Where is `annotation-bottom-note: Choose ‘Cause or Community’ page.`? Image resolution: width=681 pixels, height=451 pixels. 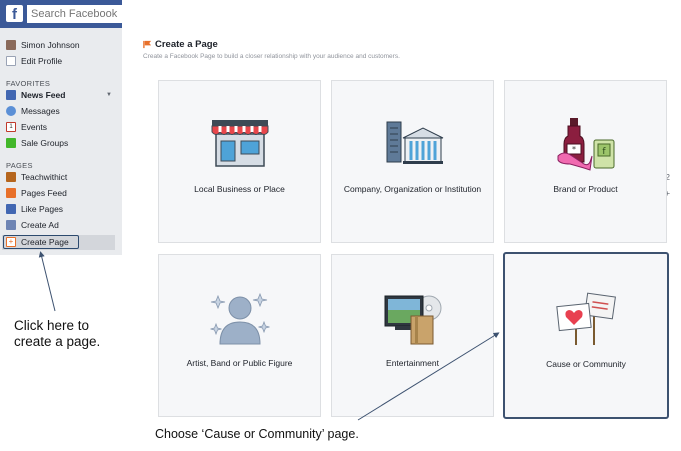
annotation-bottom-note: Choose ‘Cause or Community’ page. is located at coordinates (257, 434).